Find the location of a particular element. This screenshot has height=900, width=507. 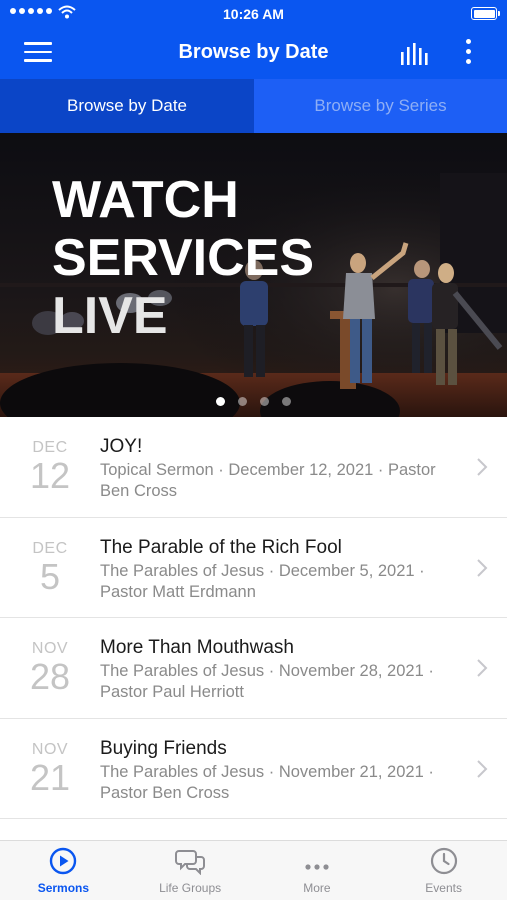

carousel-page-indicator is located at coordinates (253, 401).